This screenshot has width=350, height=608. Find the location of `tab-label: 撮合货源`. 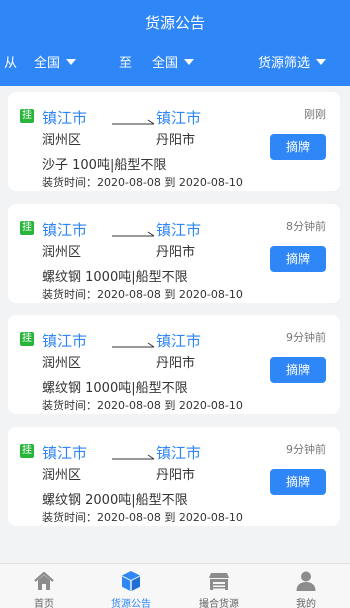

tab-label: 撮合货源 is located at coordinates (219, 603).